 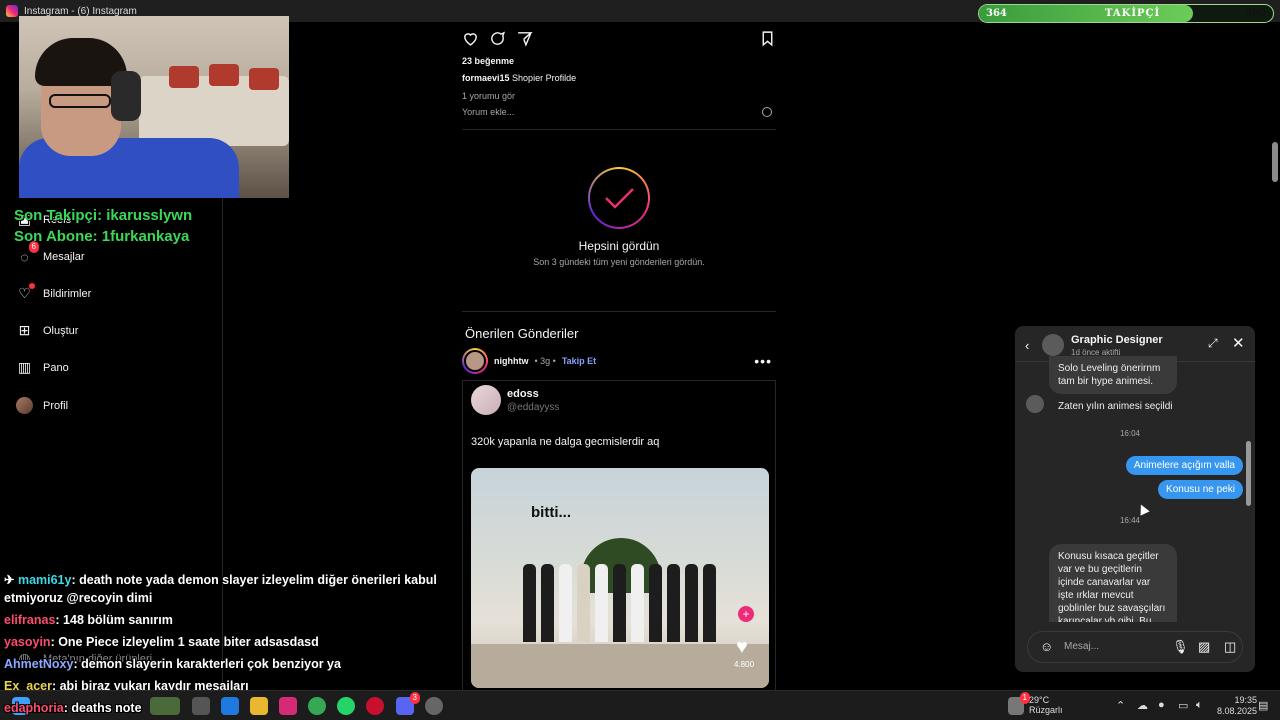 I want to click on chrome-icon, so click(x=317, y=706).